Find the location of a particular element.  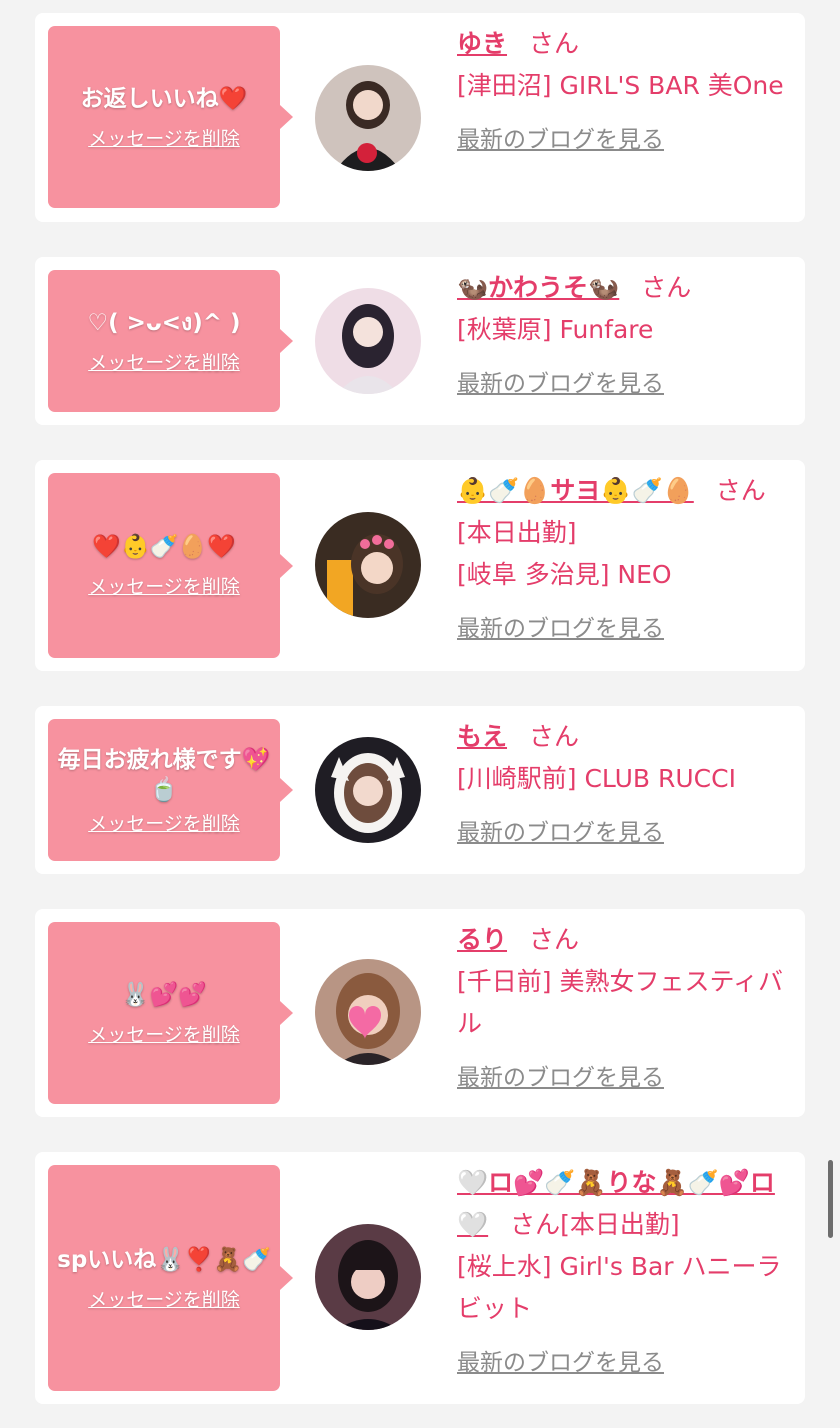

scrollbar is located at coordinates (830, 1199).